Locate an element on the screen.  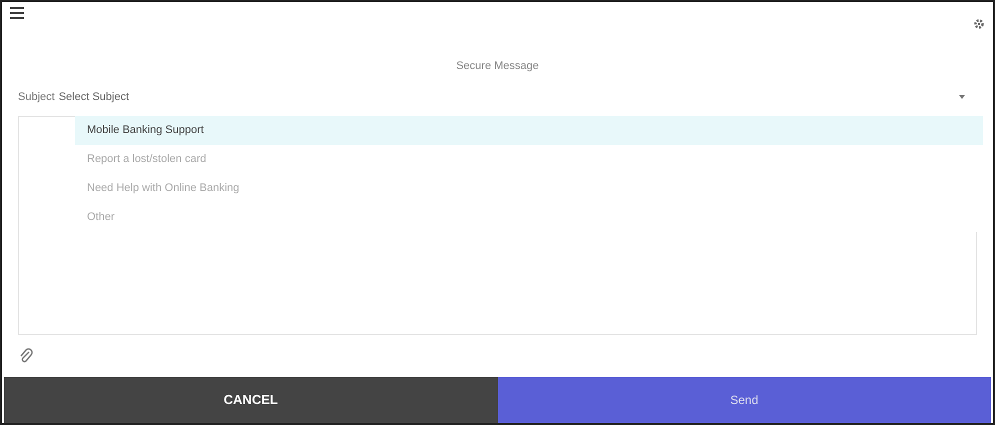
subject-label: Subject is located at coordinates (36, 97).